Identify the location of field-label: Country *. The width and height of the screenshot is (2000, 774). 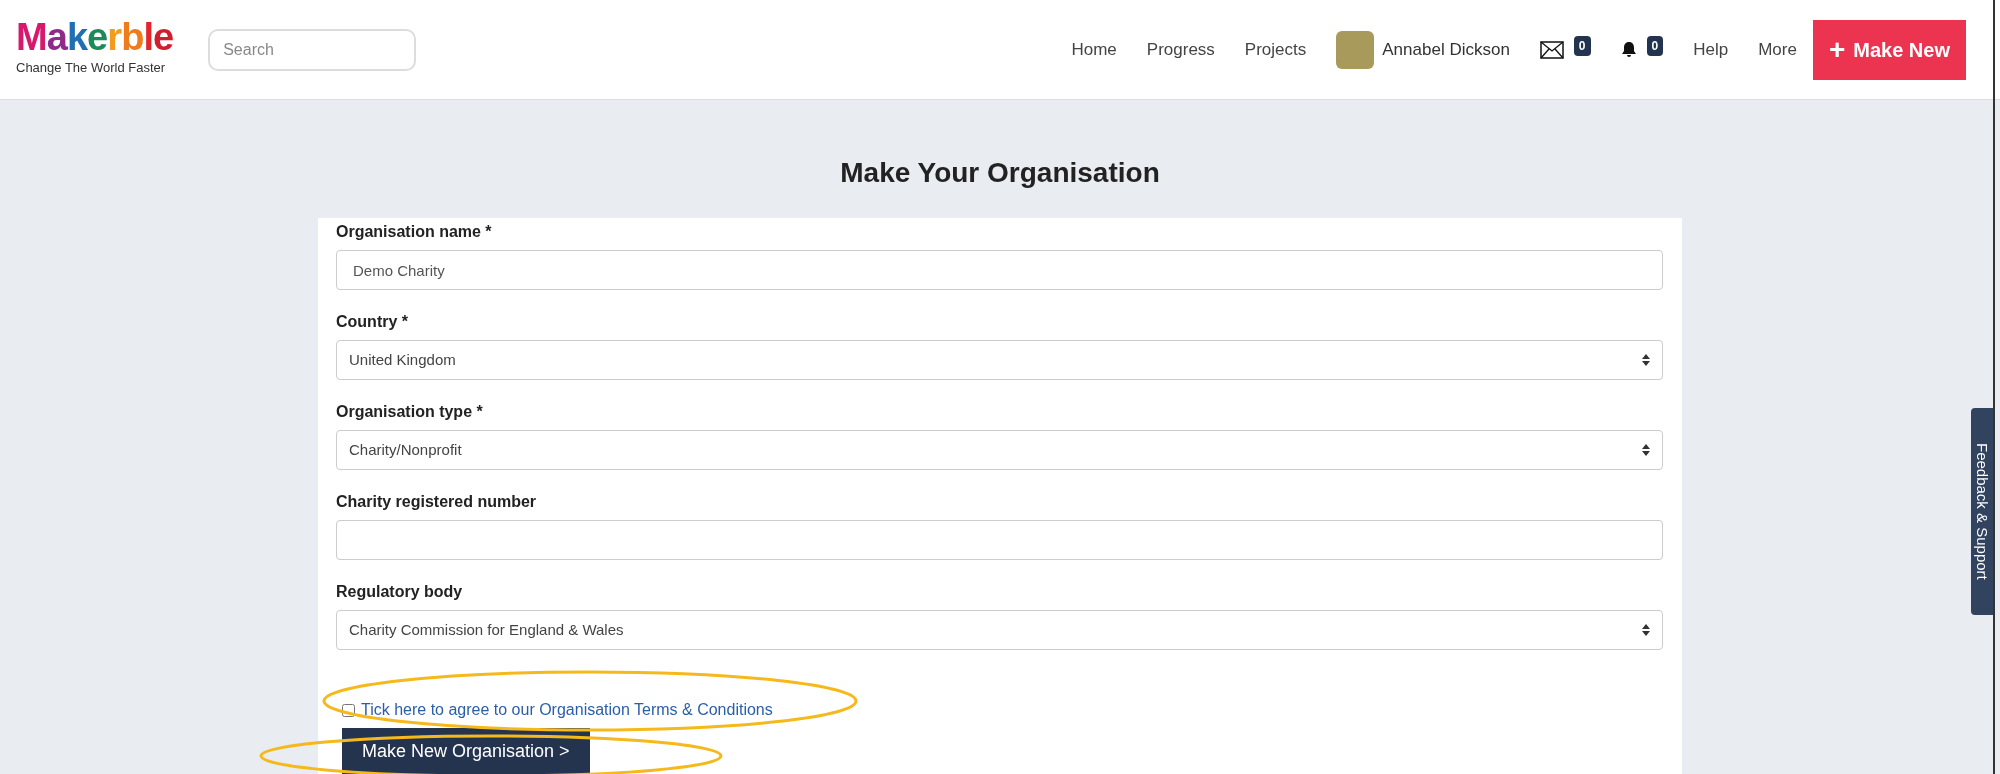
(372, 322).